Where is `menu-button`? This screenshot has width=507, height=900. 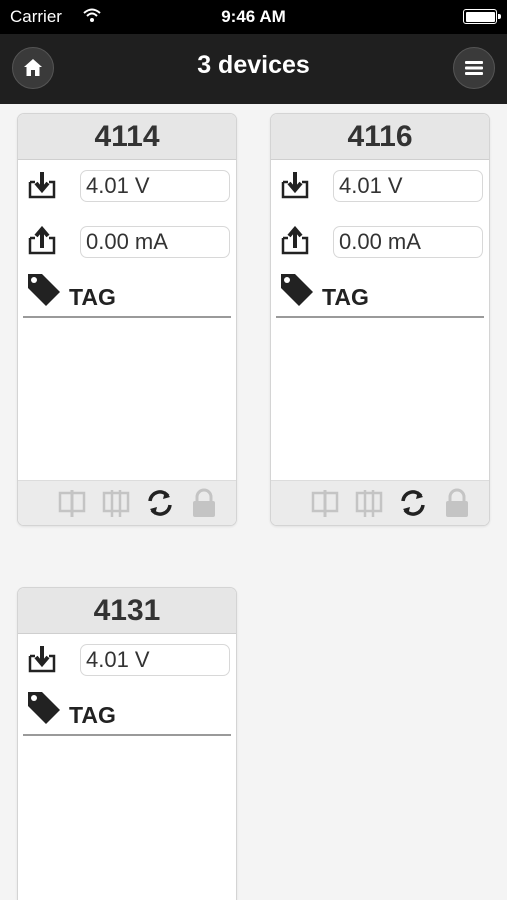
menu-button is located at coordinates (474, 68).